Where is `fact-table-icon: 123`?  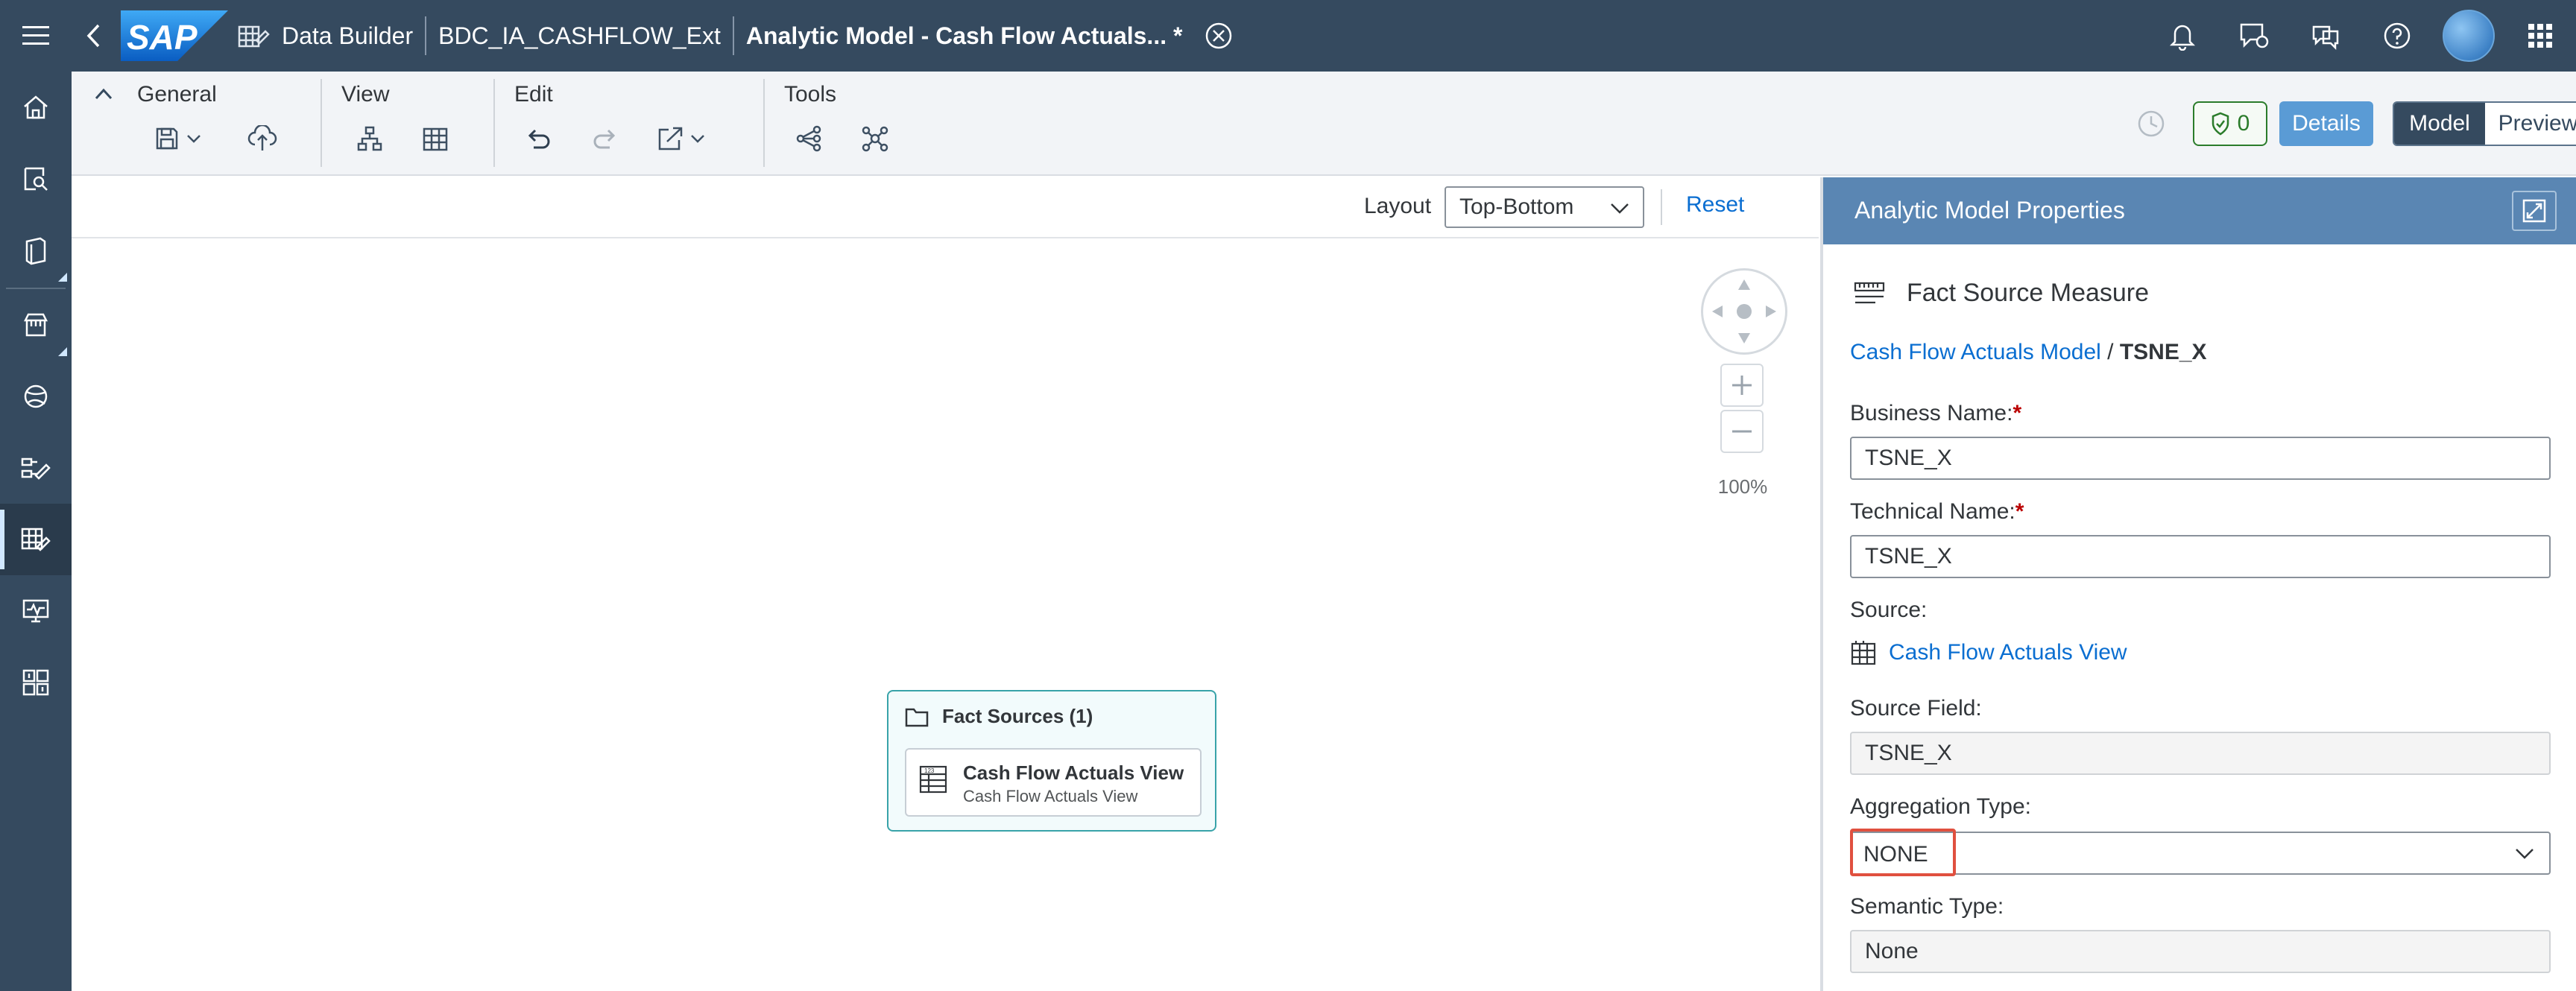
fact-table-icon: 123 is located at coordinates (933, 779).